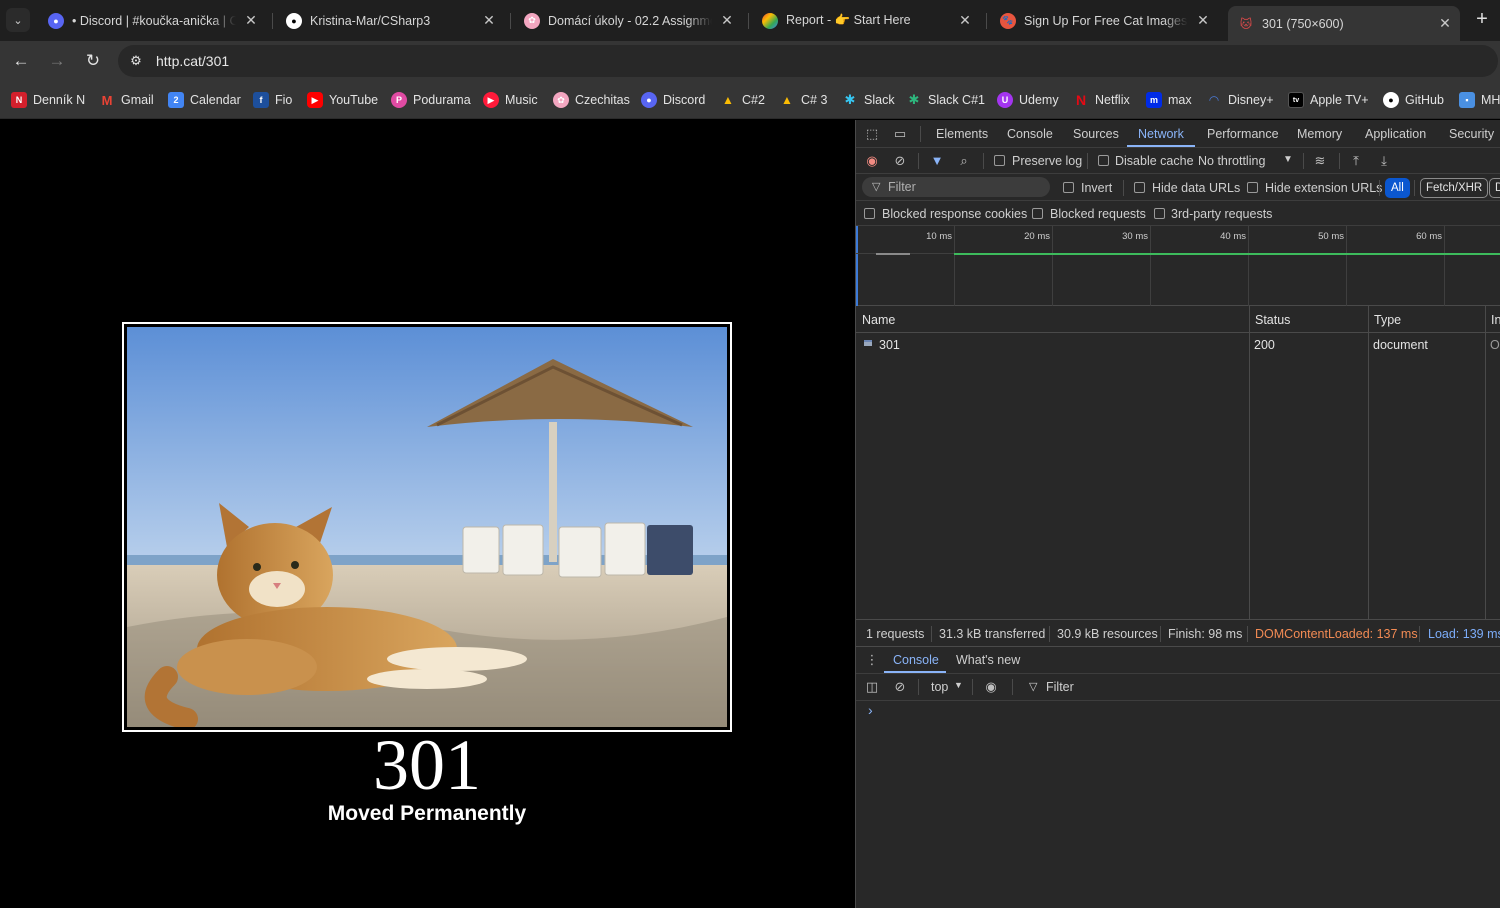 The height and width of the screenshot is (908, 1500). Describe the element at coordinates (1037, 213) in the screenshot. I see `blocked-requests-checkbox` at that location.